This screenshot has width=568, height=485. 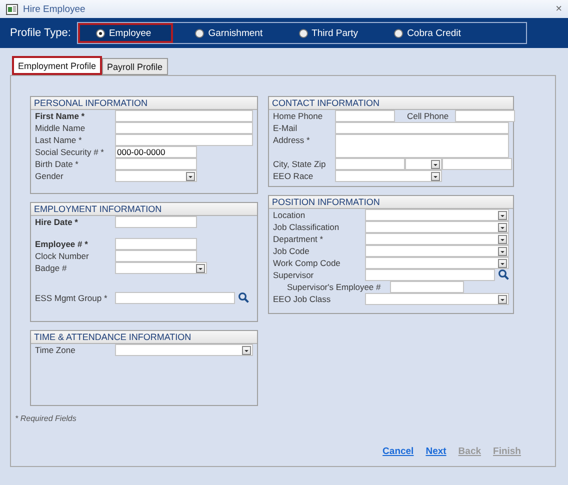 What do you see at coordinates (398, 451) in the screenshot?
I see `footer-link: Cancel` at bounding box center [398, 451].